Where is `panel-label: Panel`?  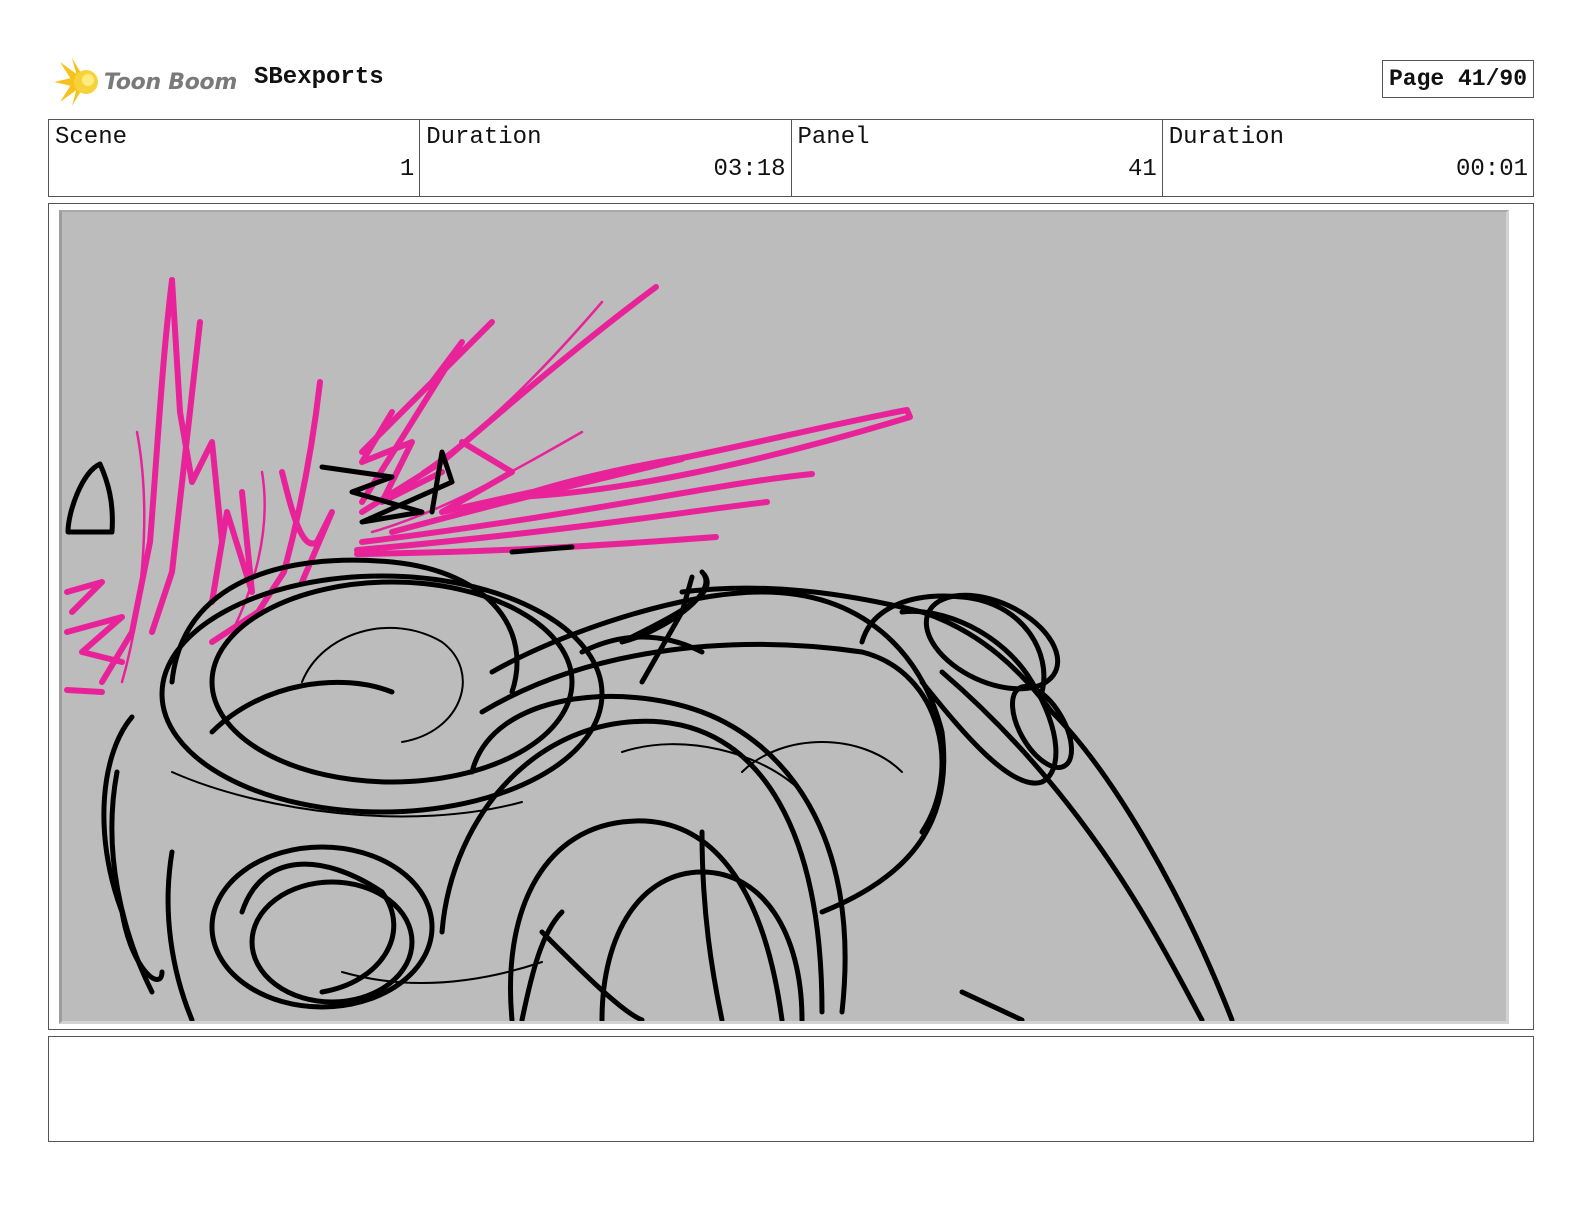 panel-label: Panel is located at coordinates (833, 137).